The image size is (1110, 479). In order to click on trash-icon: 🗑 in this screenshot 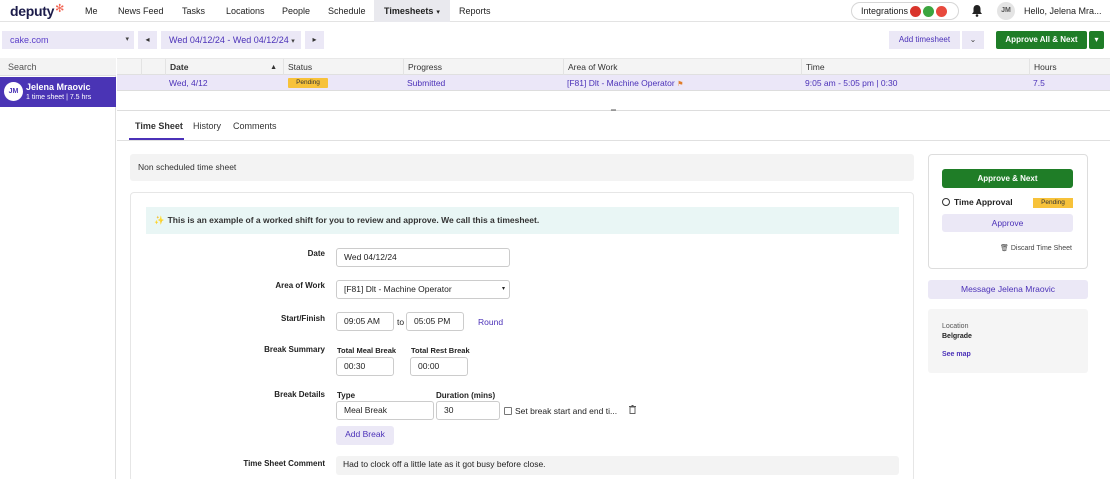, I will do `click(1004, 248)`.